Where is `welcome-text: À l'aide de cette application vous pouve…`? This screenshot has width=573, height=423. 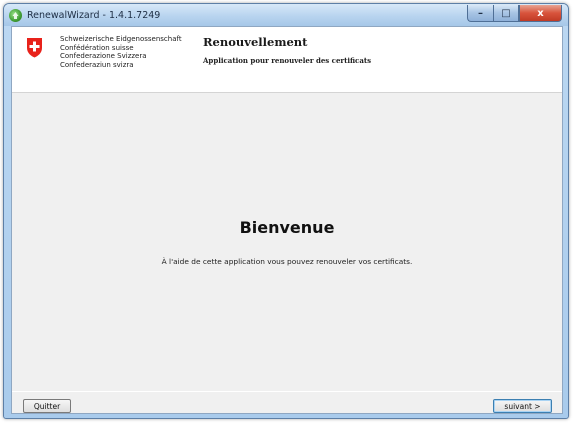 welcome-text: À l'aide de cette application vous pouve… is located at coordinates (287, 261).